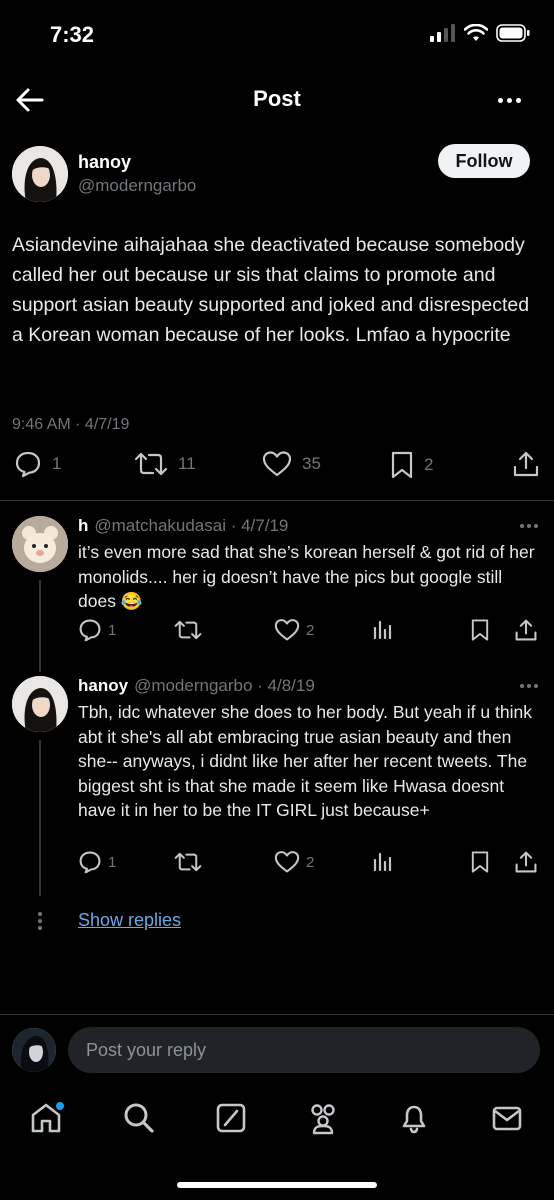  I want to click on reply-composer, so click(277, 1049).